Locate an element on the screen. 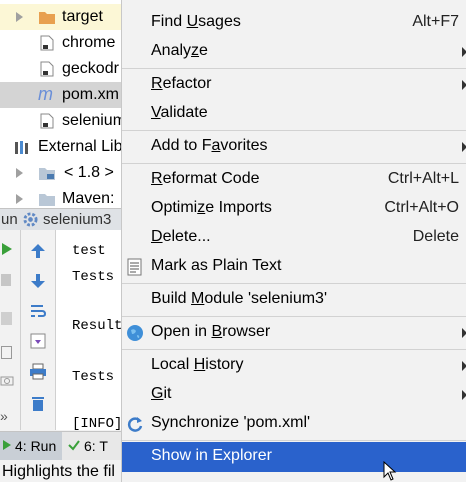 This screenshot has height=482, width=466. maven-icon: m is located at coordinates (45, 94).